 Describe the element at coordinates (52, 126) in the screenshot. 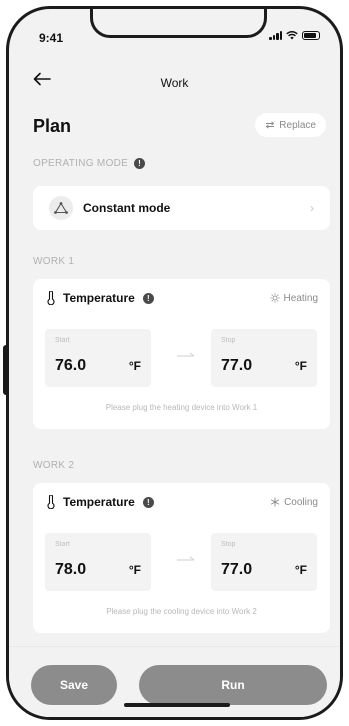

I see `page-title: Plan` at that location.